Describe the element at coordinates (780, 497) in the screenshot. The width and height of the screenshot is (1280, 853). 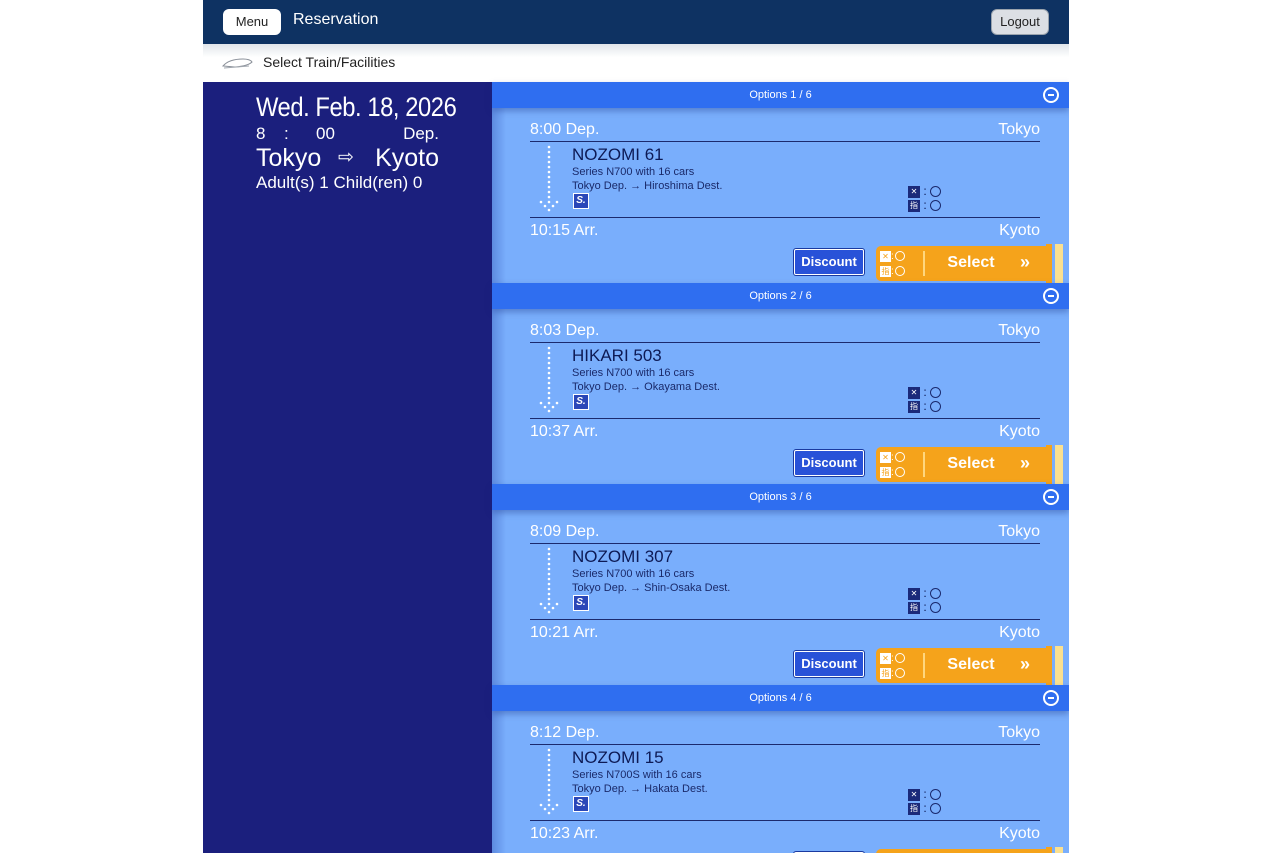
I see `option-header-label: Options 3 / 6` at that location.